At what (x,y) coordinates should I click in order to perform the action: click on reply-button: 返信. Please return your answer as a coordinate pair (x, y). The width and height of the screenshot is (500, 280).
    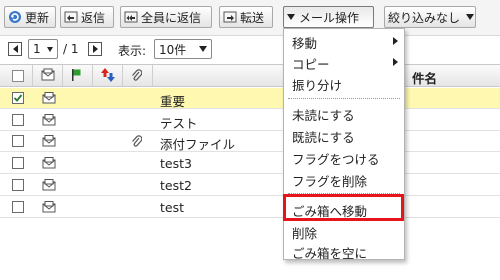
    Looking at the image, I should click on (87, 17).